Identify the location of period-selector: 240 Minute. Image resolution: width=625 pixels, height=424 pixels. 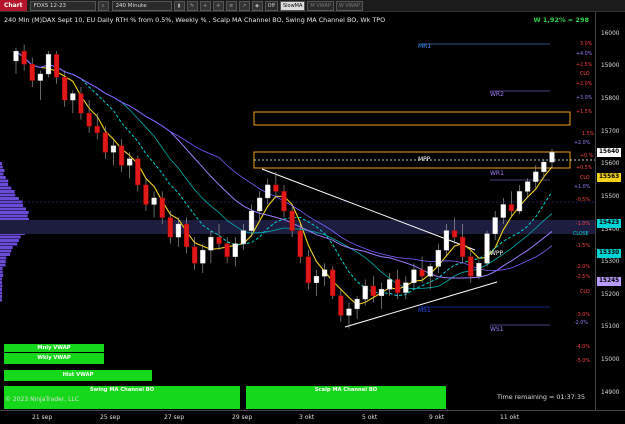
(141, 5).